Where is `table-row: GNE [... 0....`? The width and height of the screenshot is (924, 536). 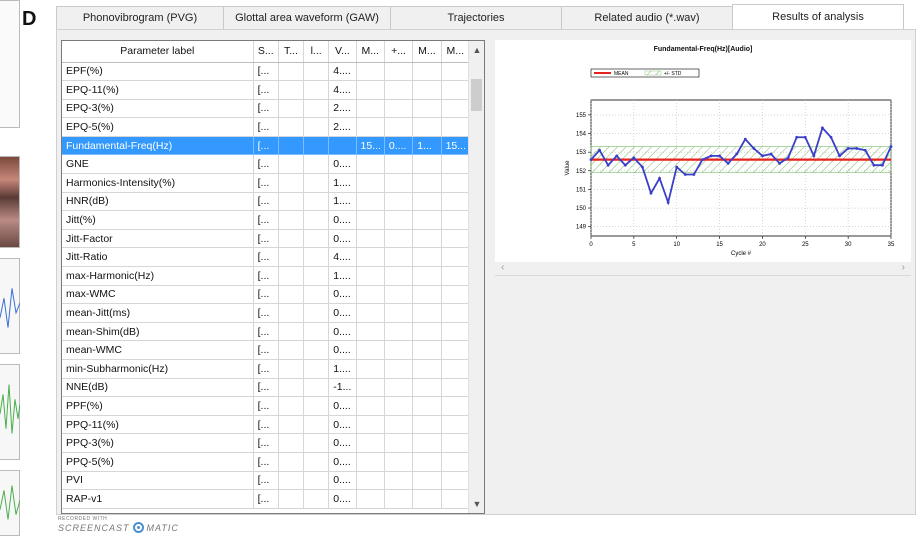 table-row: GNE [... 0.... is located at coordinates (266, 164).